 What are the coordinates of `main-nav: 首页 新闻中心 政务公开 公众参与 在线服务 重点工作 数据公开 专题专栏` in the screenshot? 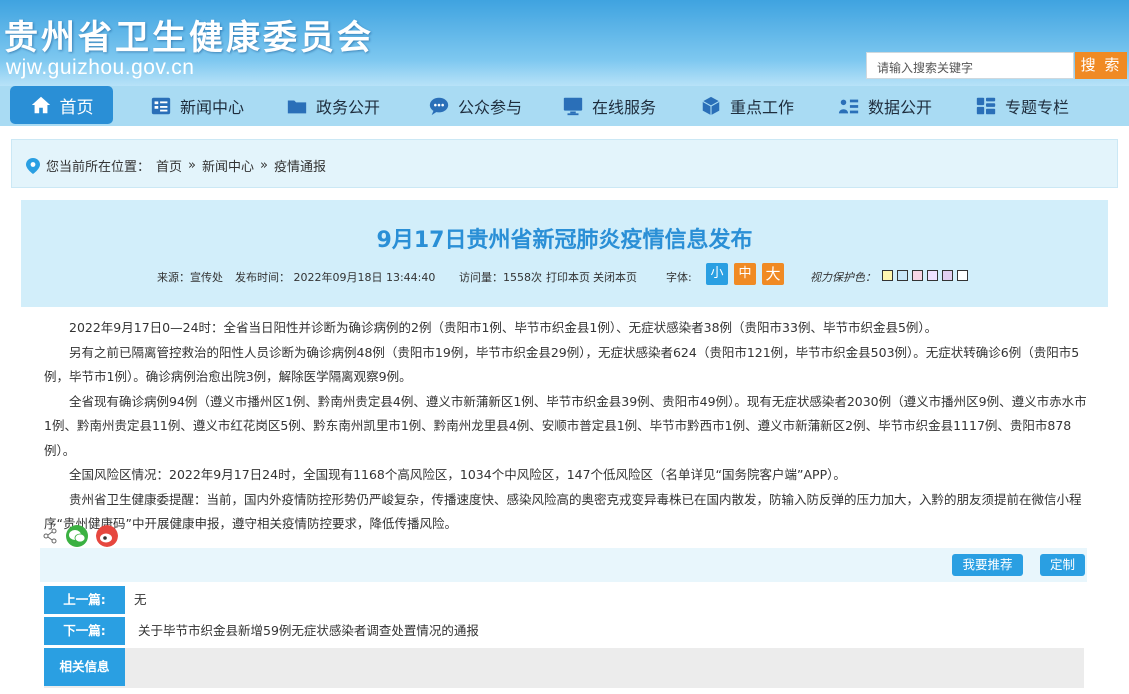 It's located at (564, 106).